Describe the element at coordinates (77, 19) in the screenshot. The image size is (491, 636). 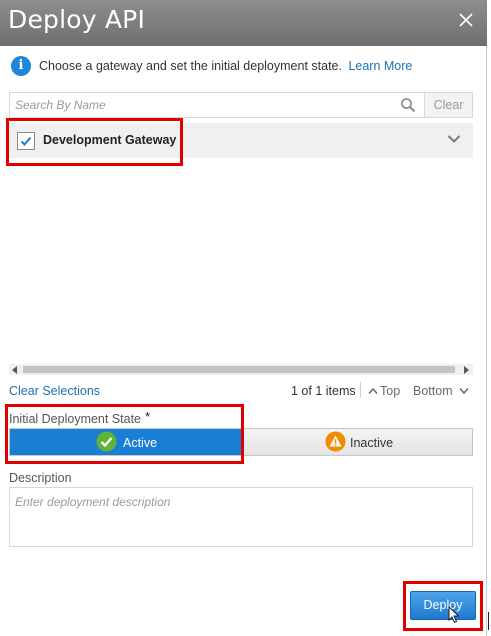
I see `dialog-title: Deploy API` at that location.